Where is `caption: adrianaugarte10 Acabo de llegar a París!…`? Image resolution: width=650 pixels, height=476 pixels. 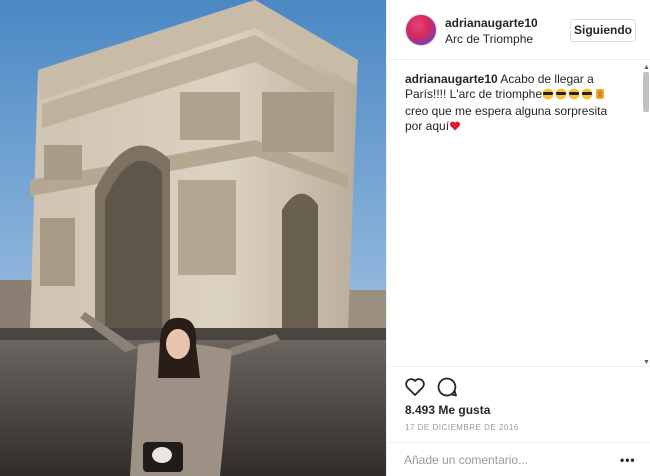 caption: adrianaugarte10 Acabo de llegar a París!… is located at coordinates (516, 104).